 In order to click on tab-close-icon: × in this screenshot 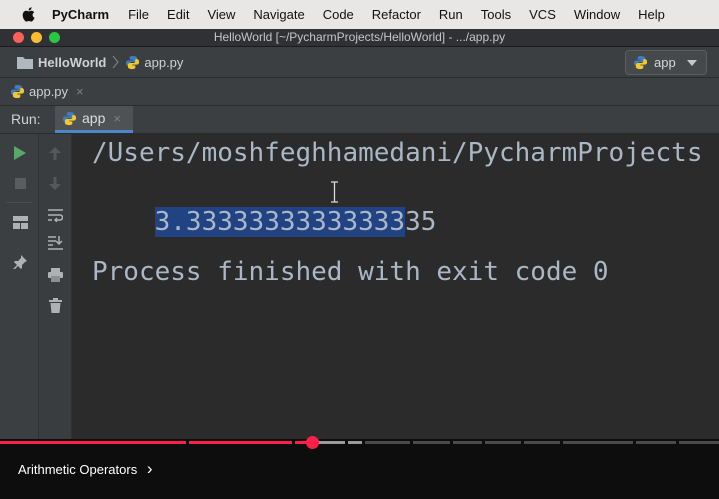, I will do `click(80, 91)`.